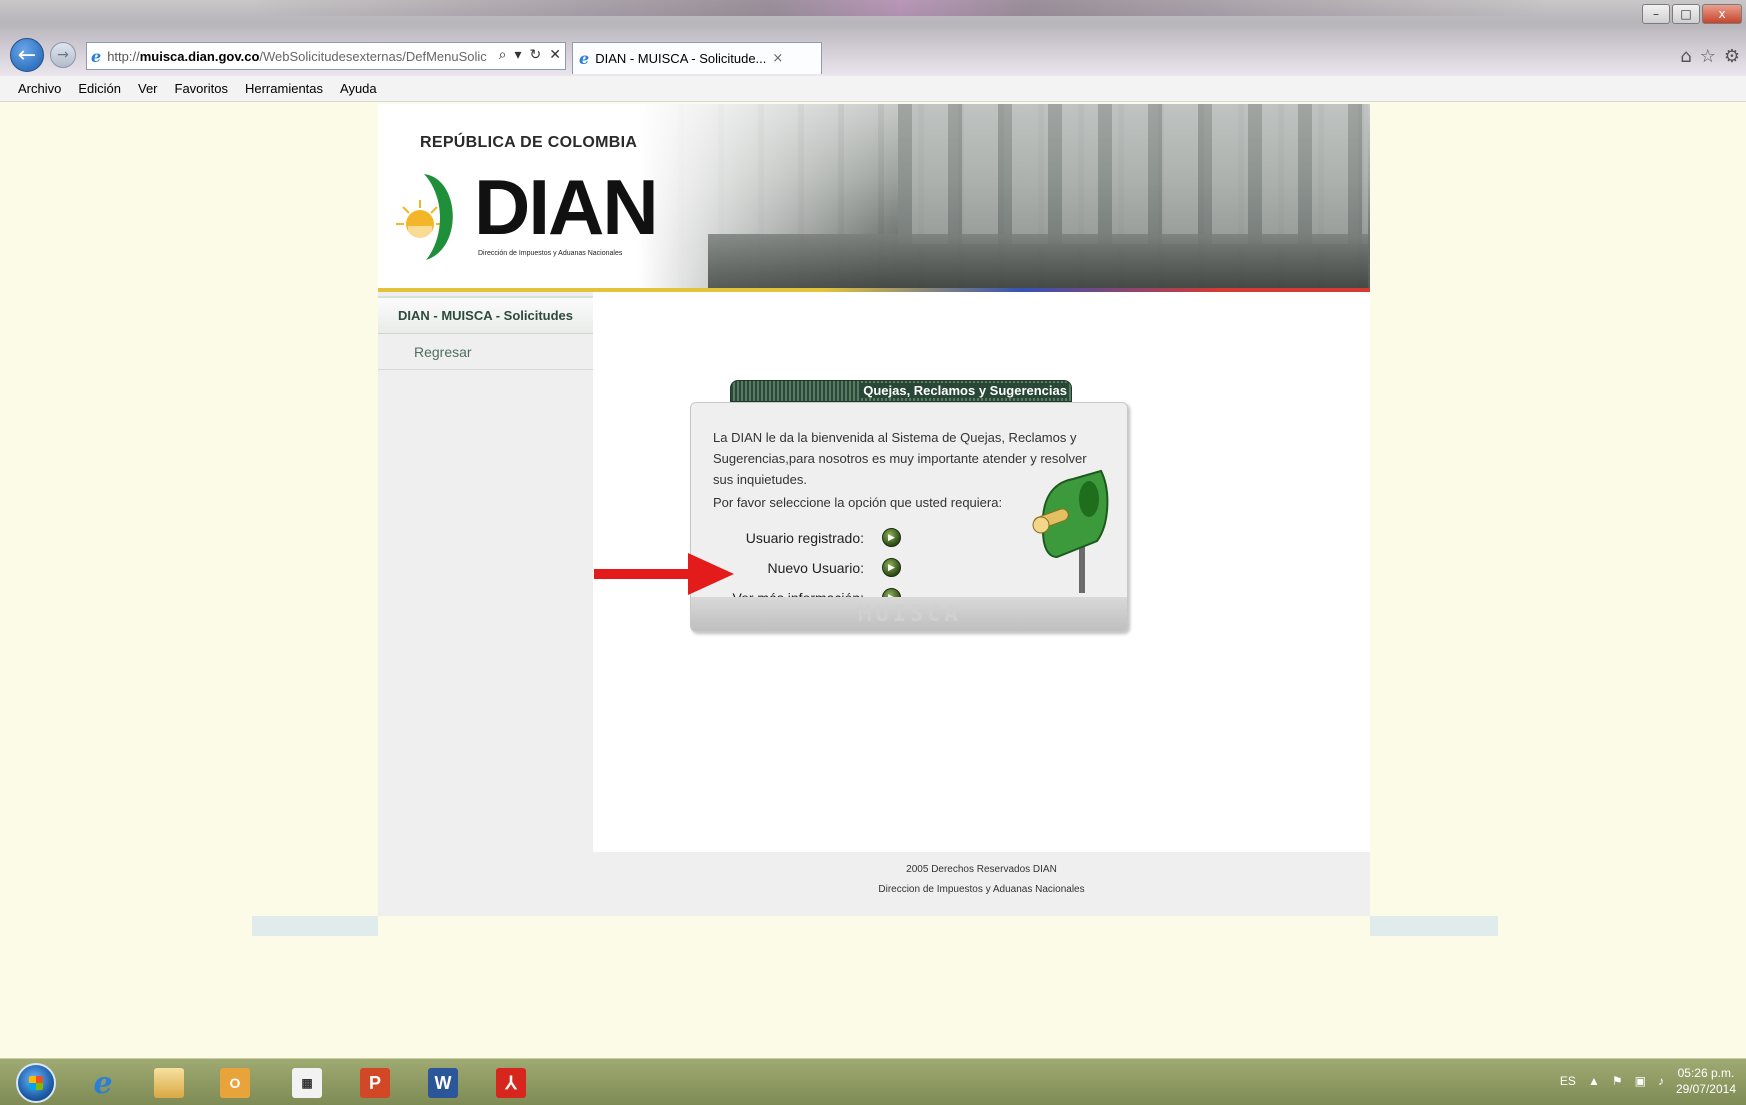  Describe the element at coordinates (664, 574) in the screenshot. I see `red-arrow-annotation-icon` at that location.